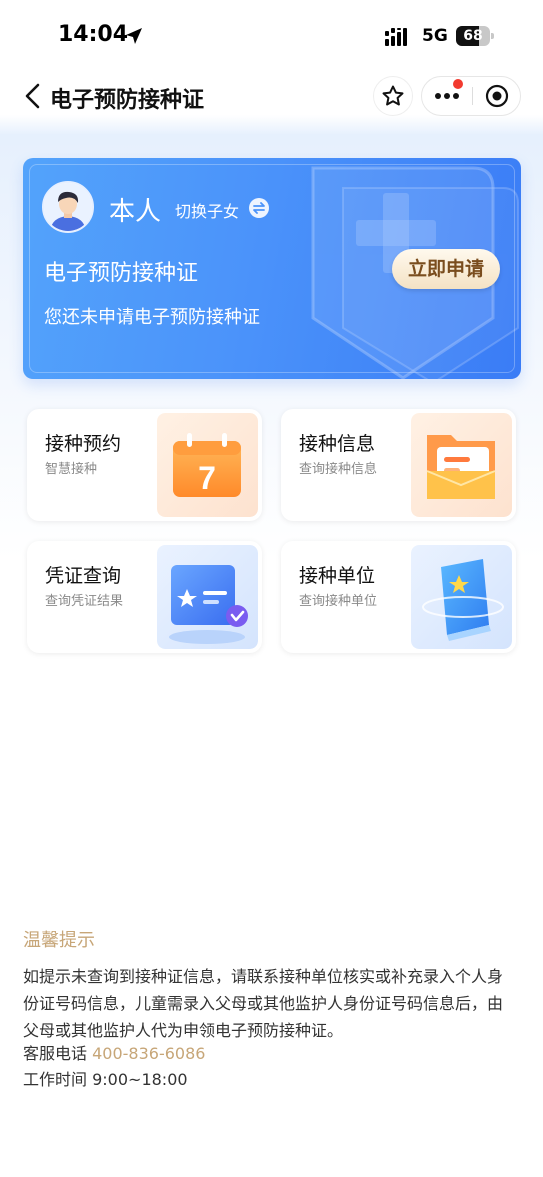 This screenshot has width=543, height=1177. What do you see at coordinates (435, 36) in the screenshot?
I see `network-type: 5G` at bounding box center [435, 36].